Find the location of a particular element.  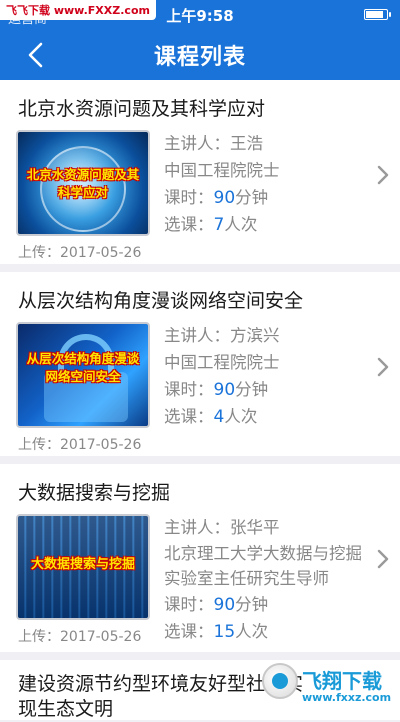

nav-bar: 课程列表 is located at coordinates (200, 54).